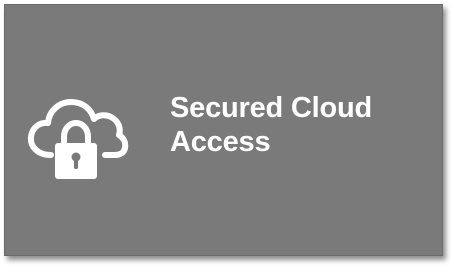  What do you see at coordinates (77, 139) in the screenshot?
I see `cloud-lock-icon` at bounding box center [77, 139].